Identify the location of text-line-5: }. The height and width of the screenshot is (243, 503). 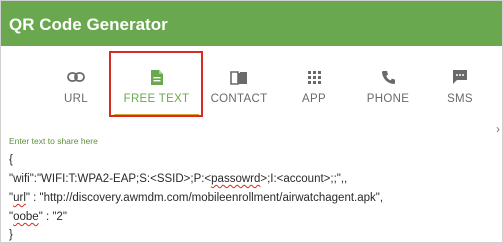
(11, 235).